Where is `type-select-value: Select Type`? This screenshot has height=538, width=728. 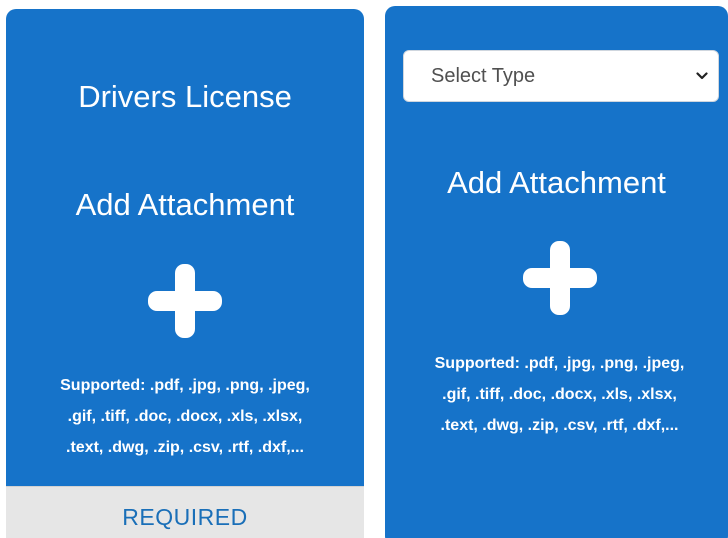
type-select-value: Select Type is located at coordinates (483, 76).